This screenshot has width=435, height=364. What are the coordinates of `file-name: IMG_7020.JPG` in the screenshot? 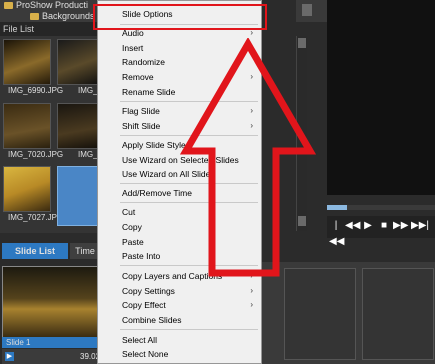 It's located at (36, 154).